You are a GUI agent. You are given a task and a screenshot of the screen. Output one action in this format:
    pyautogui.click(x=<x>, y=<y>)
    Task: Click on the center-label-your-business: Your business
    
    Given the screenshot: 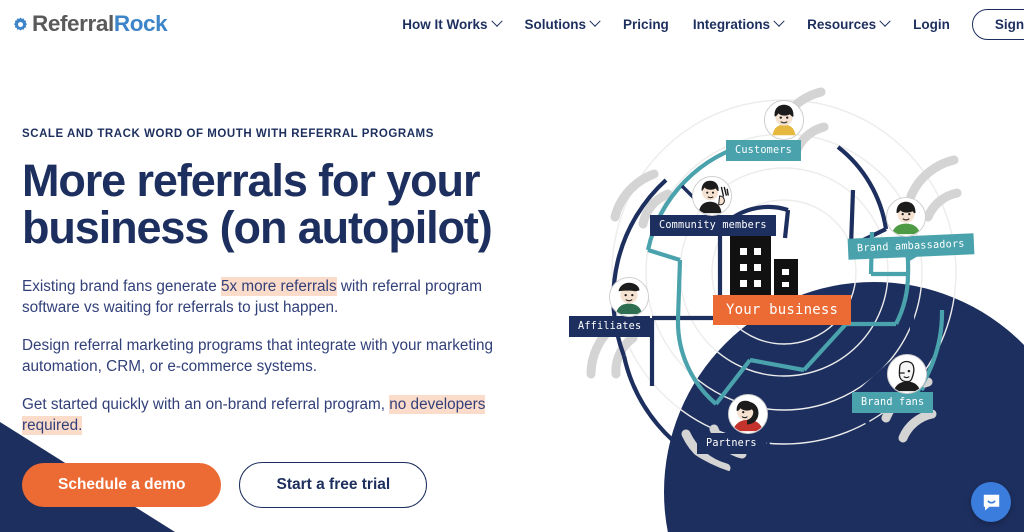 What is the action you would take?
    pyautogui.click(x=782, y=310)
    